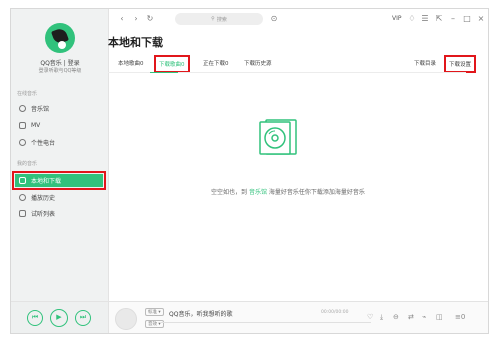 This screenshot has height=341, width=499. Describe the element at coordinates (258, 63) in the screenshot. I see `tab-download-history: 下载历史源` at that location.